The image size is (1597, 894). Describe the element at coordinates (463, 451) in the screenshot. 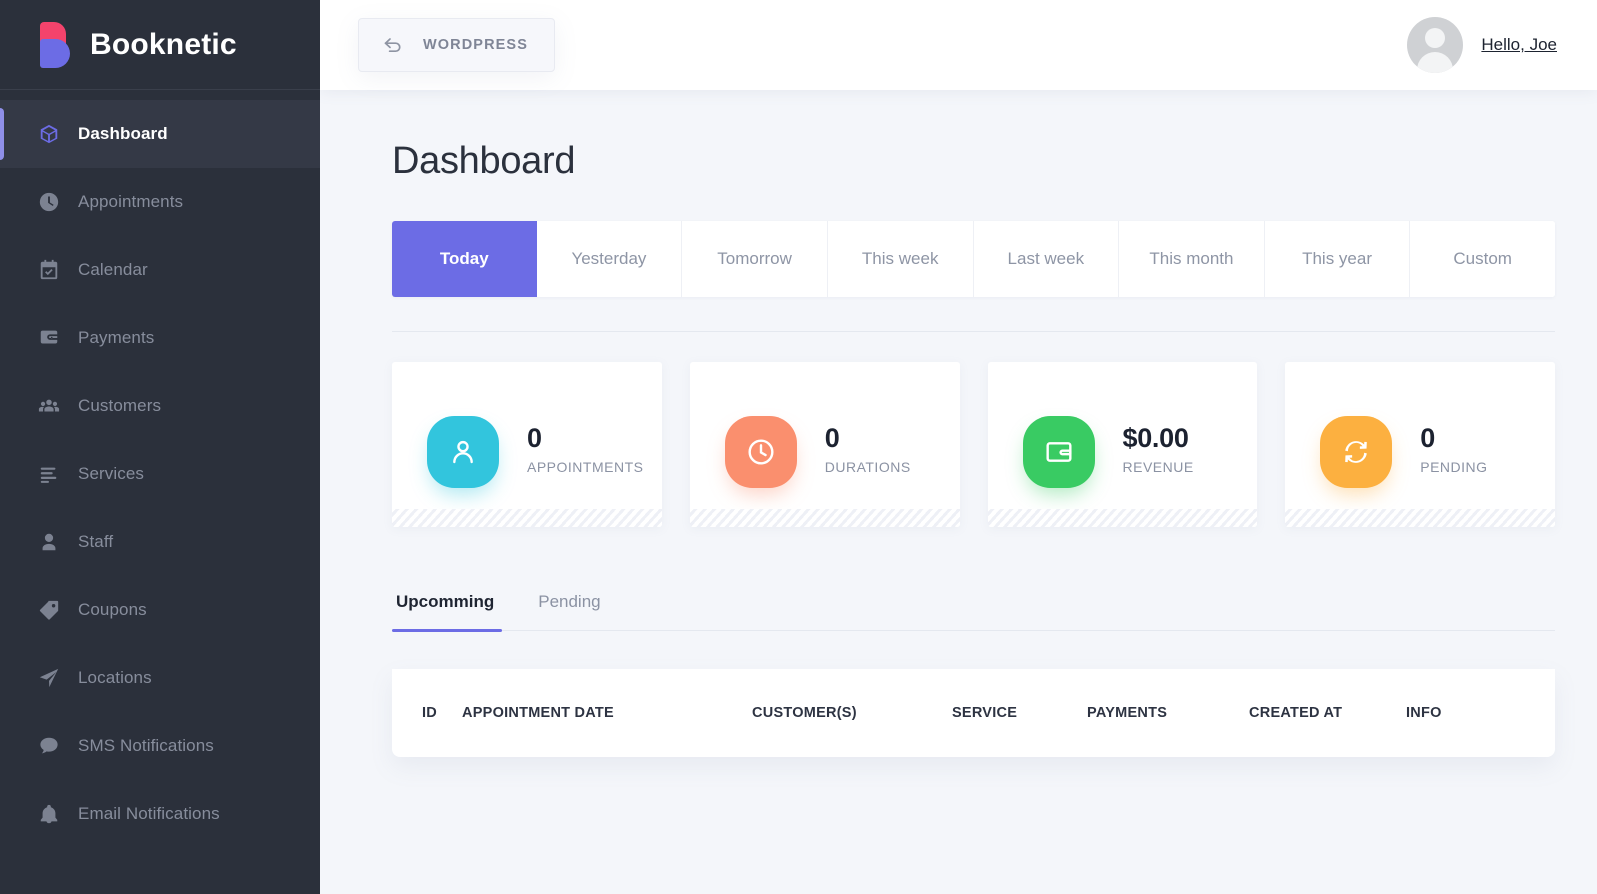

I see `person-icon` at that location.